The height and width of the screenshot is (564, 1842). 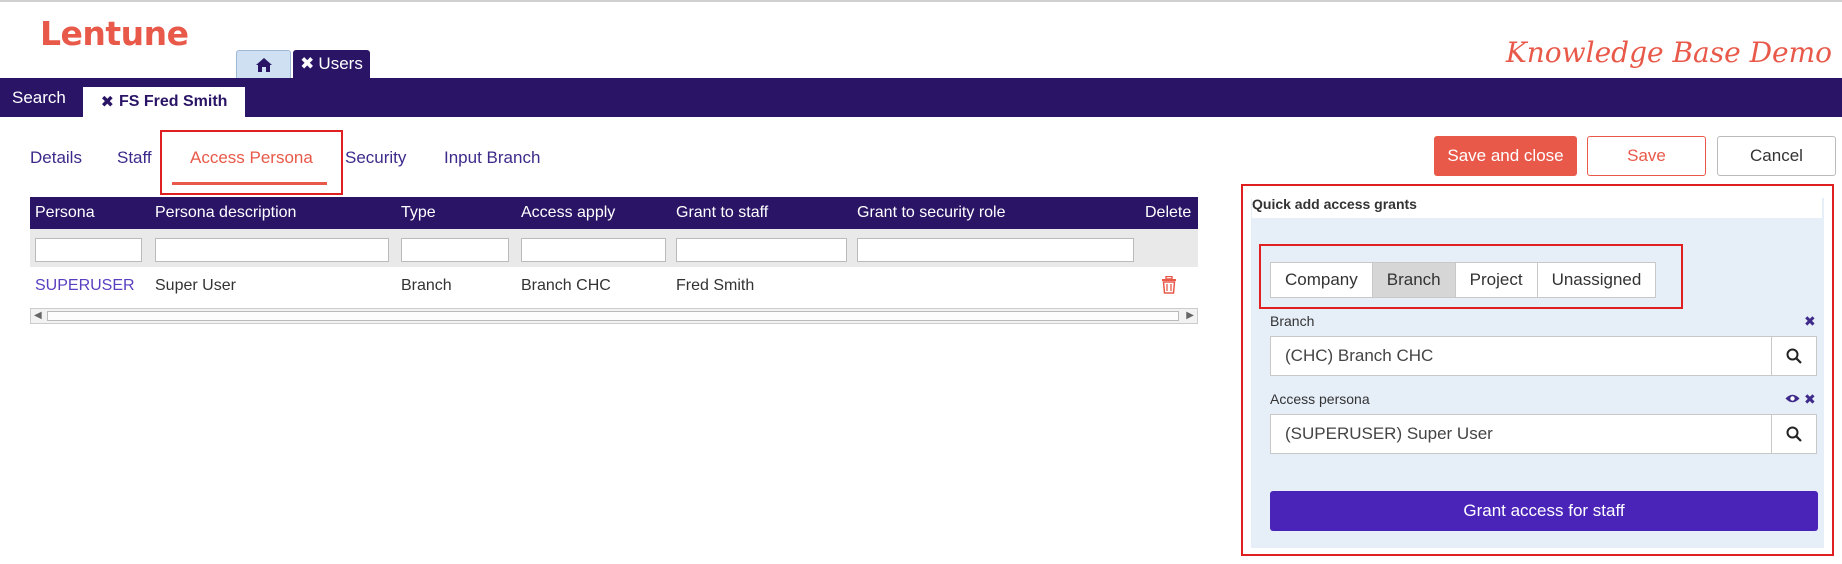 What do you see at coordinates (38, 315) in the screenshot?
I see `scroll-left-icon: ◀` at bounding box center [38, 315].